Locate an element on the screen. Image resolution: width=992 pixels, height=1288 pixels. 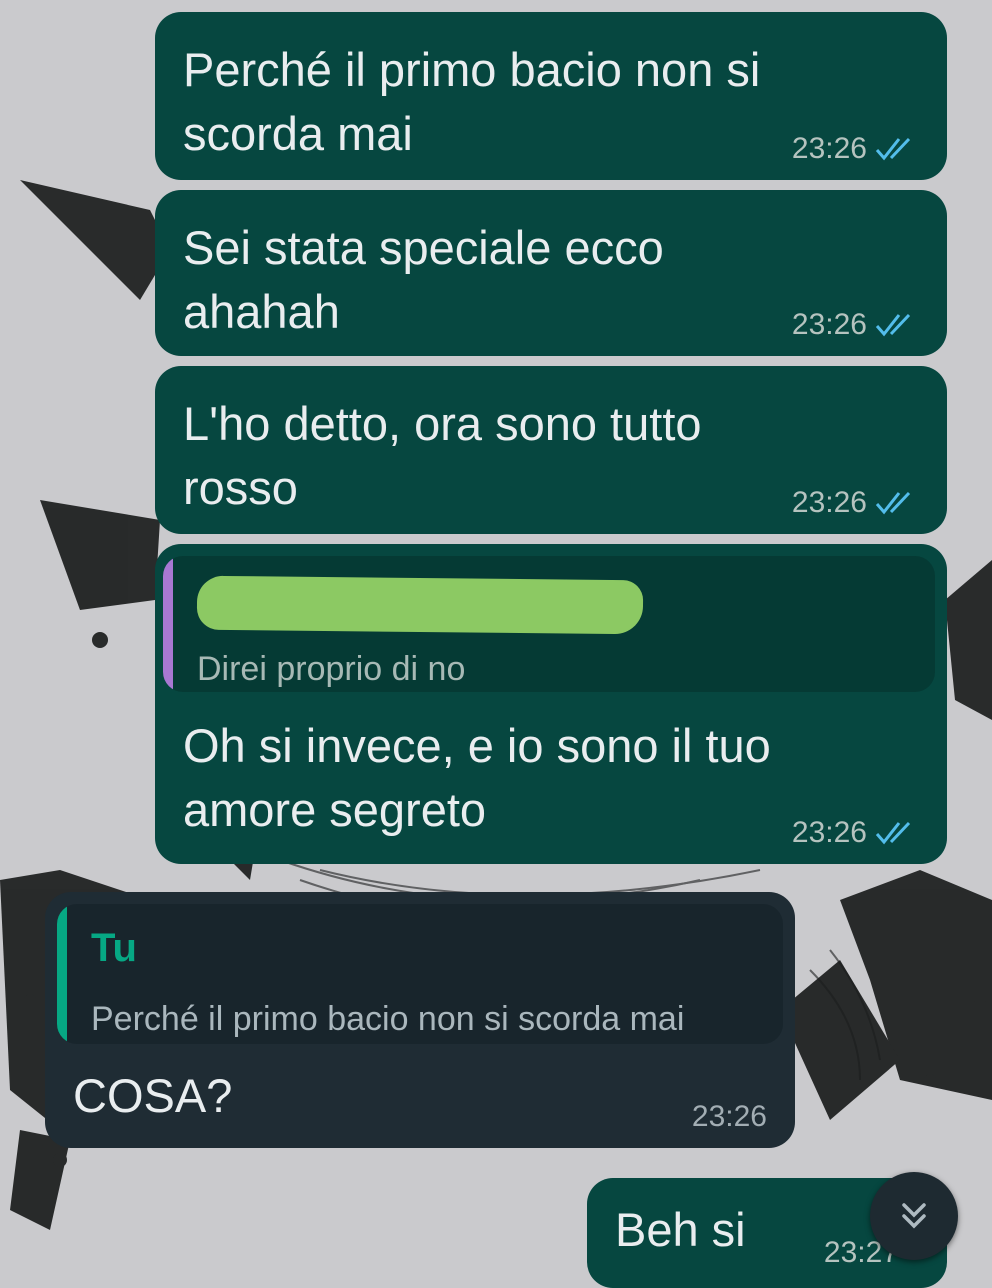
message-text: COSA? is located at coordinates (153, 1095).